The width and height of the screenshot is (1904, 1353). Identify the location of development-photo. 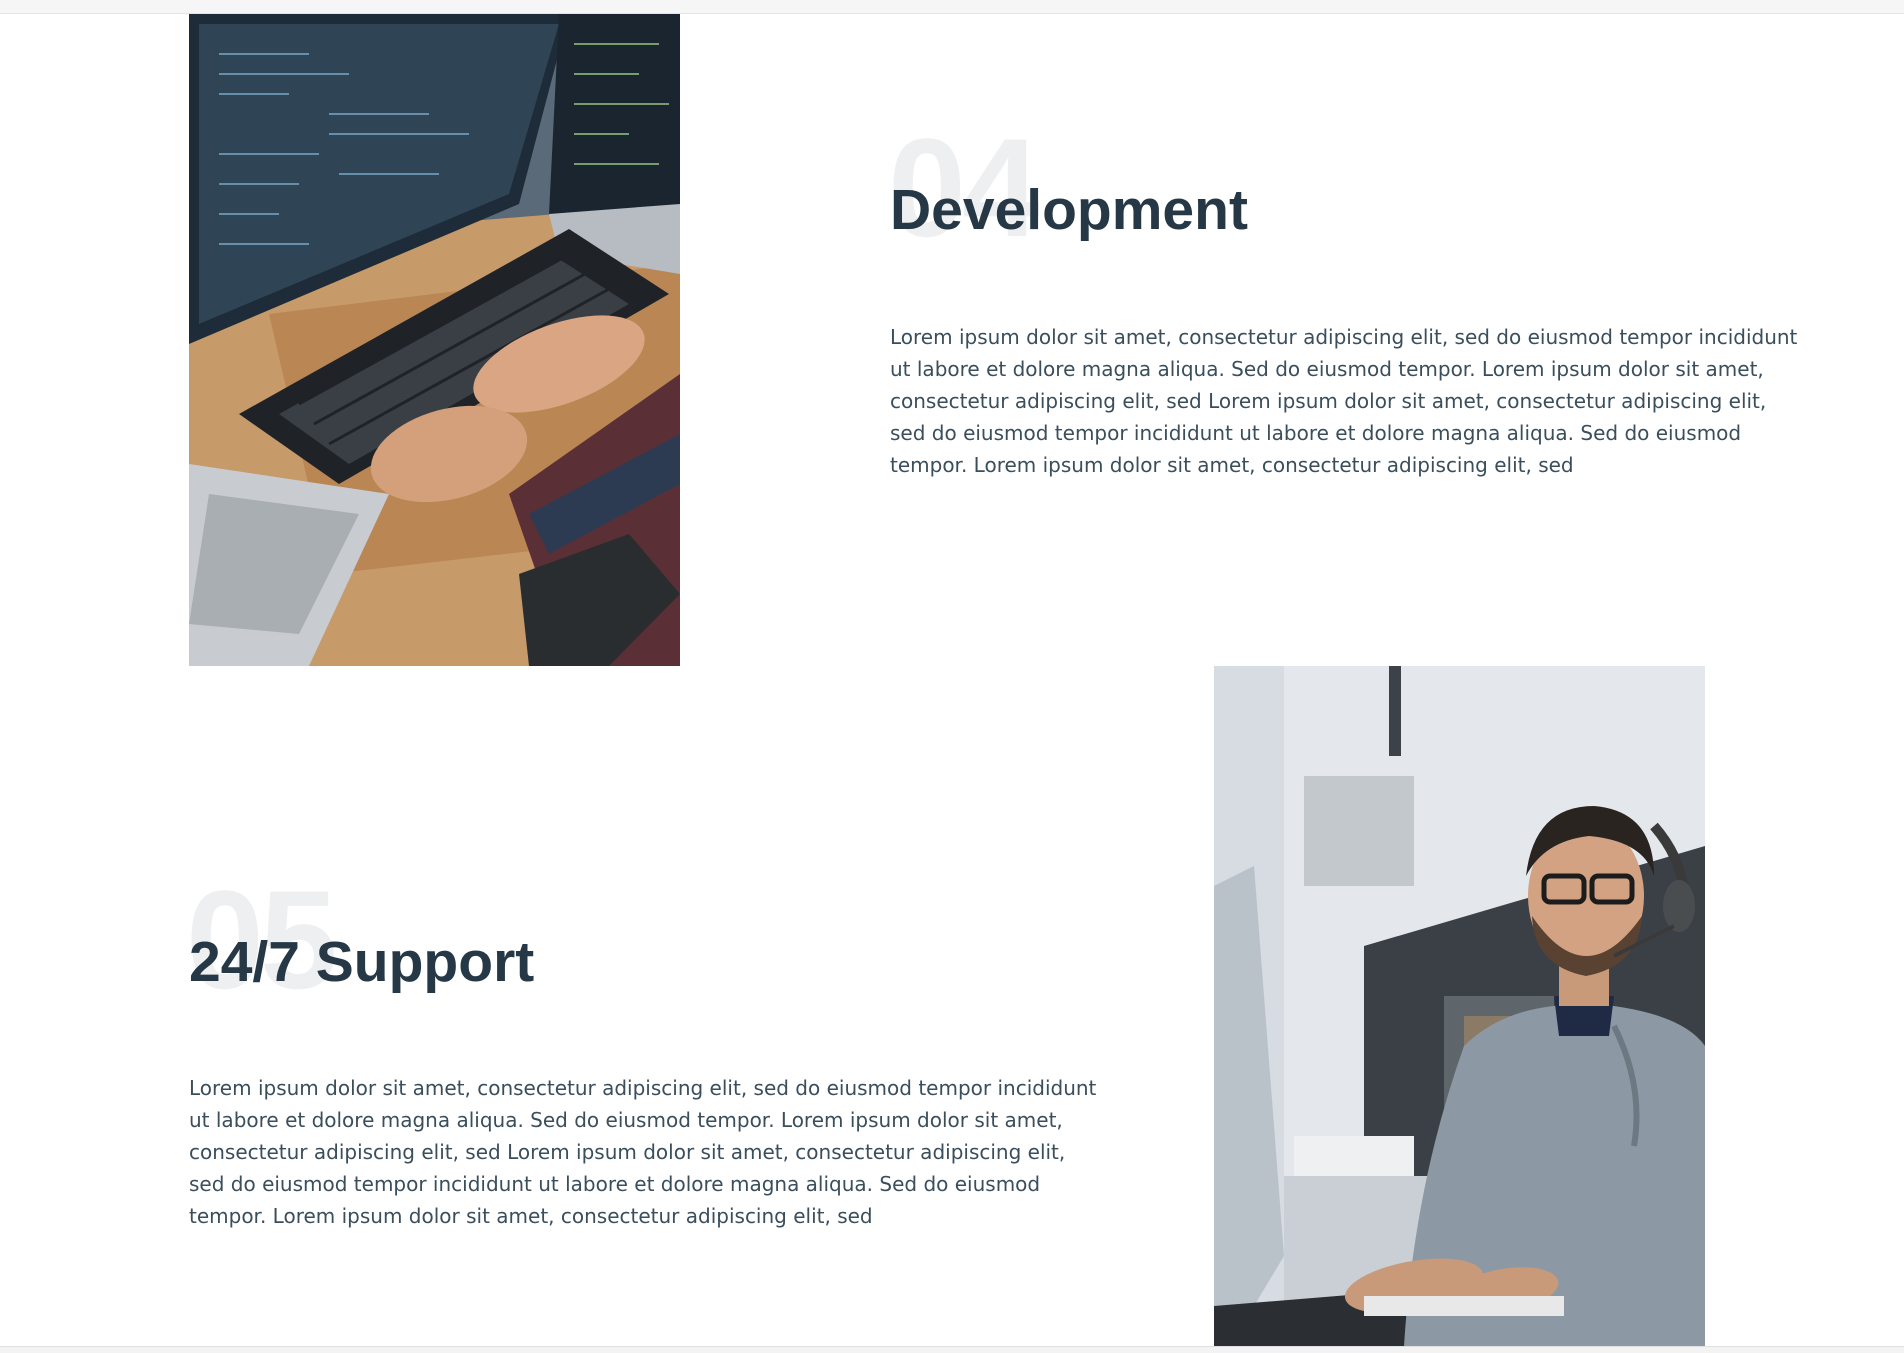
(434, 340).